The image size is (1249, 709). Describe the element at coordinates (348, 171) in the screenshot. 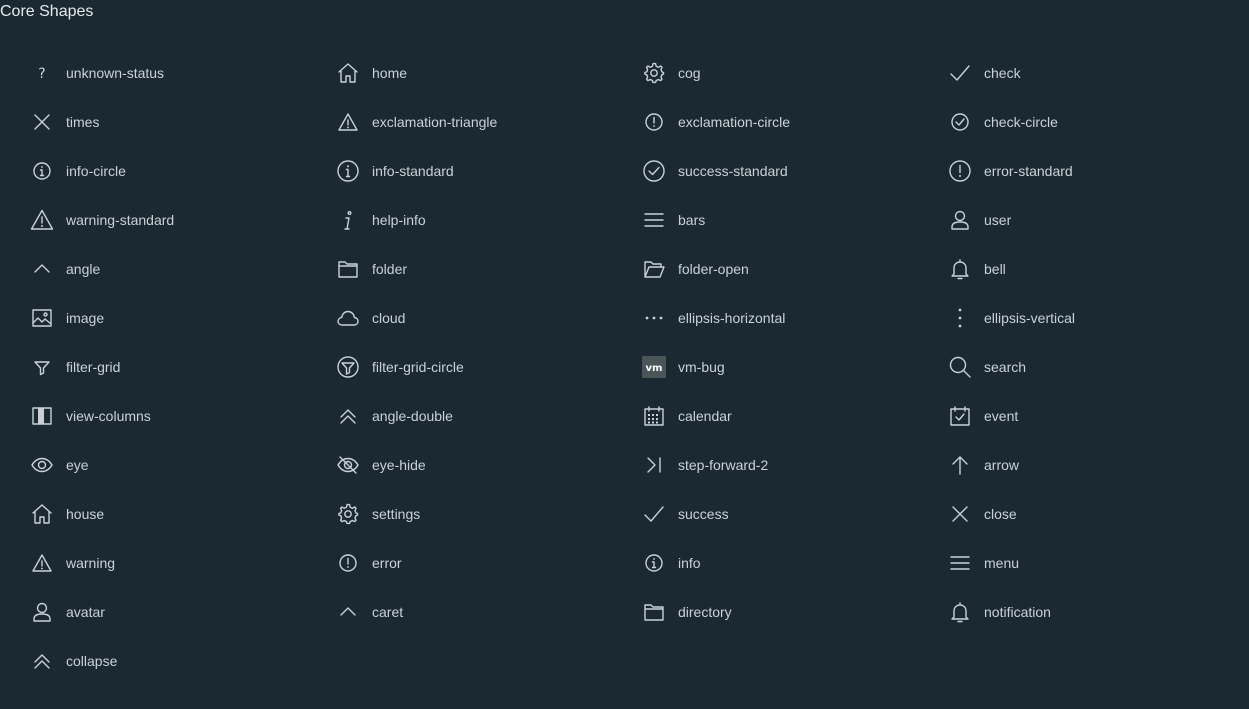

I see `info-standard-icon` at that location.